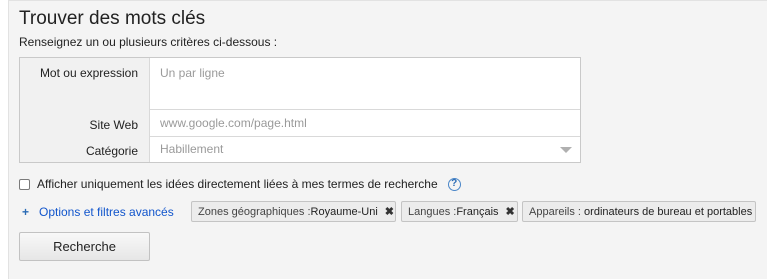  Describe the element at coordinates (454, 184) in the screenshot. I see `help-icon: ?` at that location.